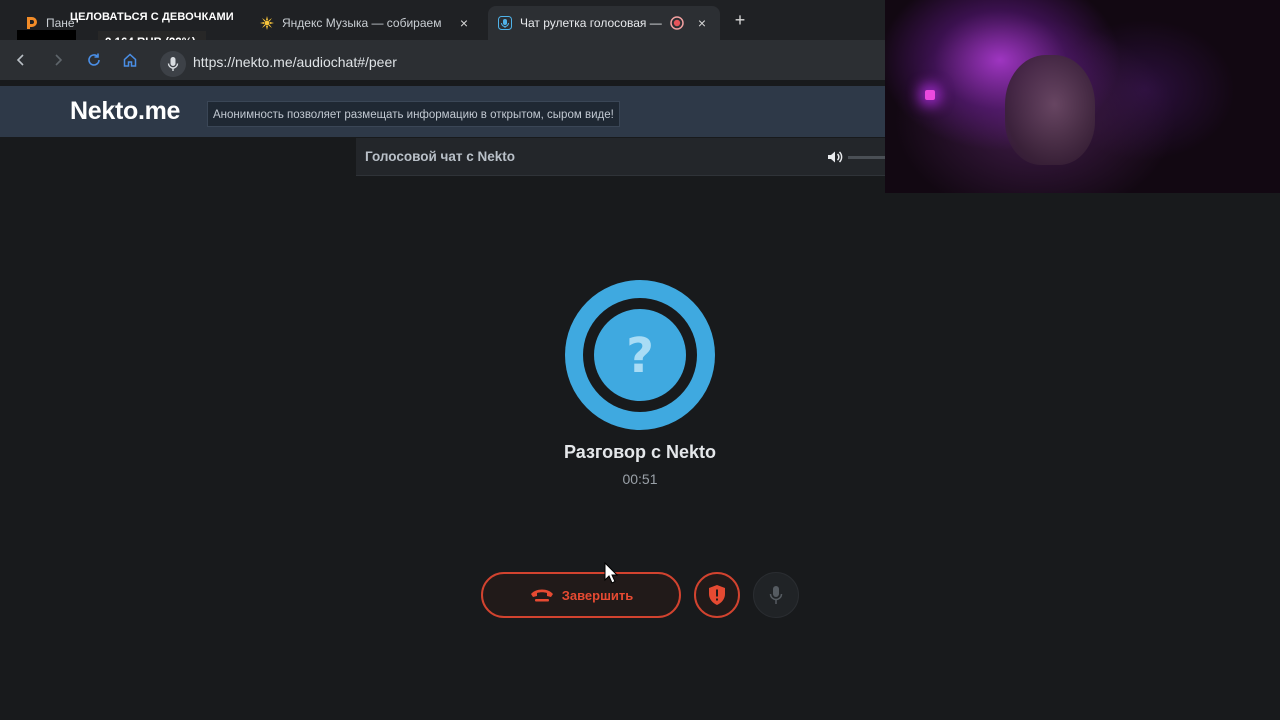 This screenshot has width=1280, height=720. What do you see at coordinates (640, 452) in the screenshot?
I see `partner-name: Разговор с Nekto` at bounding box center [640, 452].